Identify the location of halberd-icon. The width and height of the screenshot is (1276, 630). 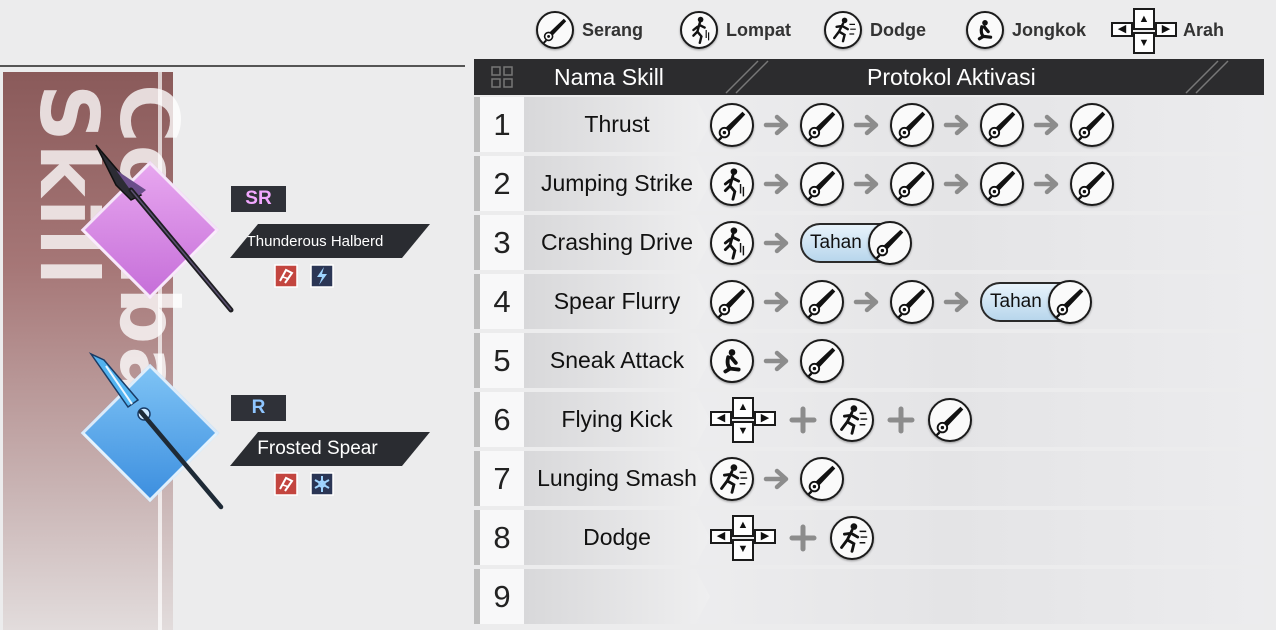
(164, 228).